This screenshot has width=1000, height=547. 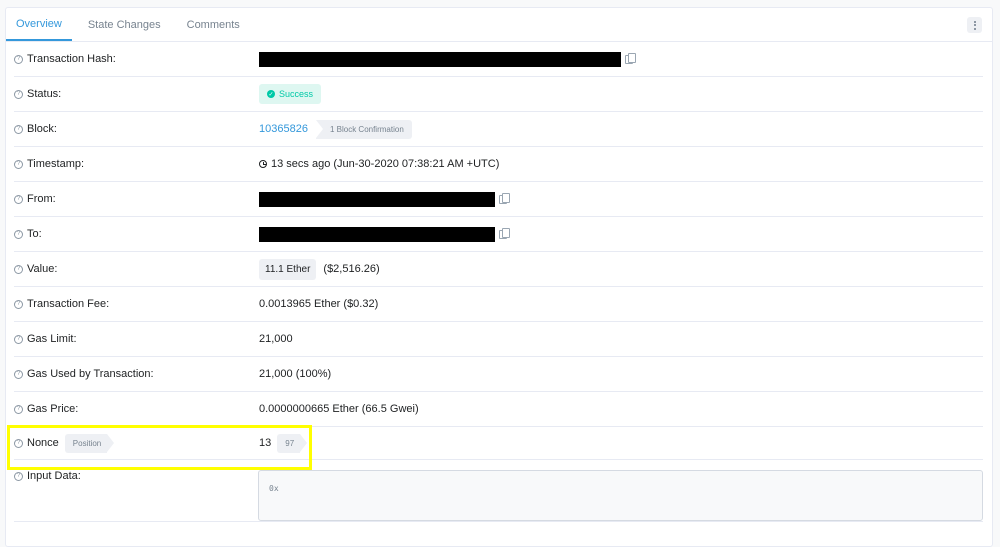 I want to click on row-transaction-hash: ? Transaction Hash:, so click(x=498, y=59).